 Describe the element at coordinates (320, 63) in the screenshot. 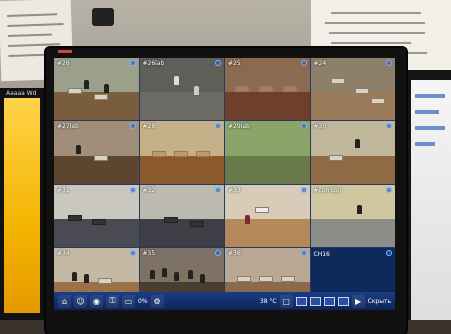

I see `camera-label: #24` at that location.